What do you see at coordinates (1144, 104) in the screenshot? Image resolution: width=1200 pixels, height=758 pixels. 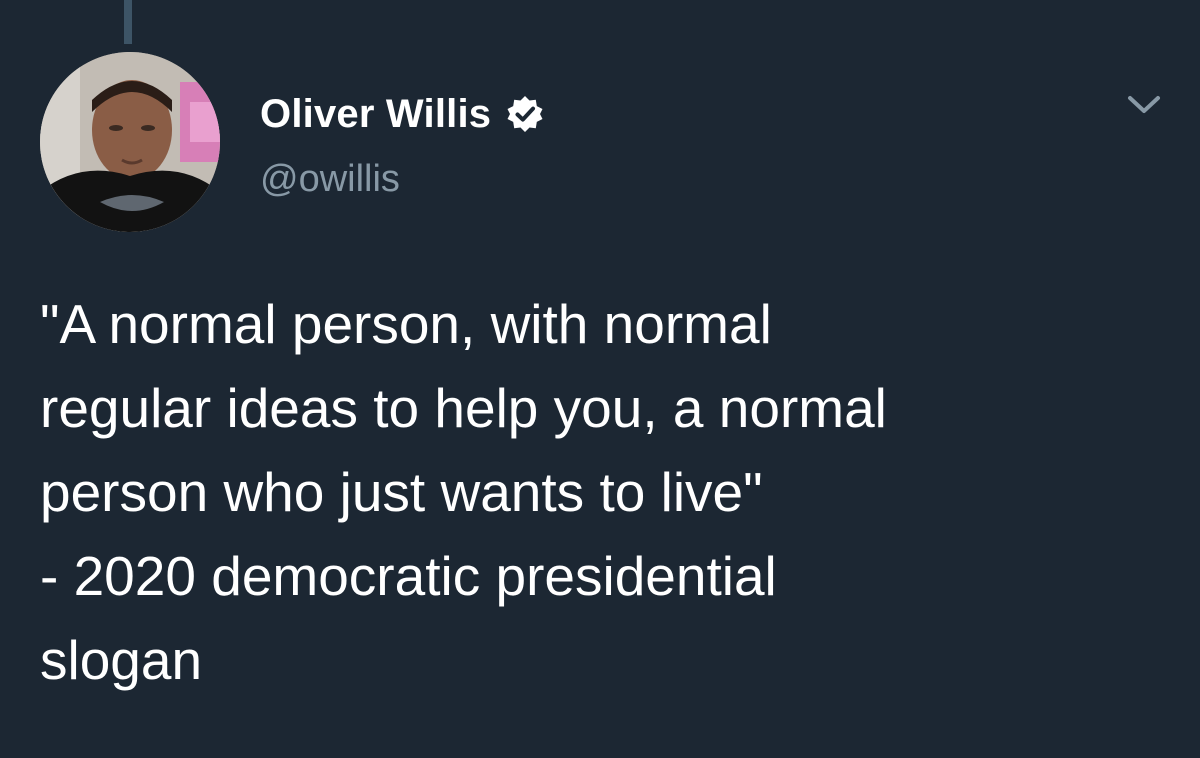 I see `chevron-down-icon` at bounding box center [1144, 104].